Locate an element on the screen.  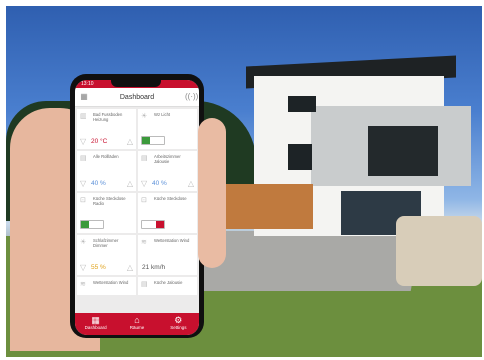
tile-wz-licht: ☀ Wz Licht is located at coordinates (167, 129).